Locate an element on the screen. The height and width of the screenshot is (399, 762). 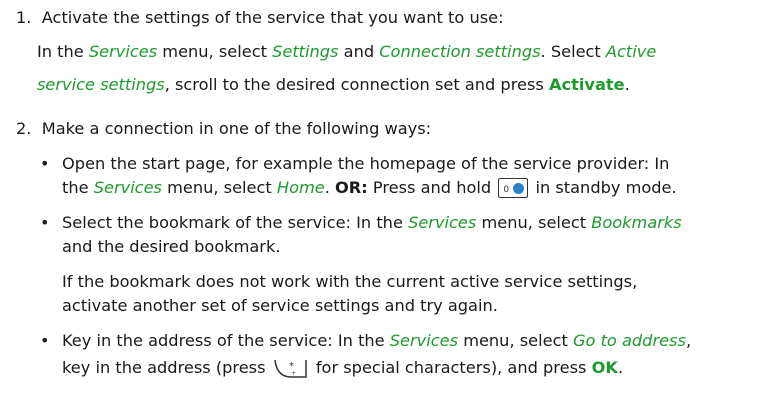
activate-key-ref: Activate is located at coordinates (586, 84).